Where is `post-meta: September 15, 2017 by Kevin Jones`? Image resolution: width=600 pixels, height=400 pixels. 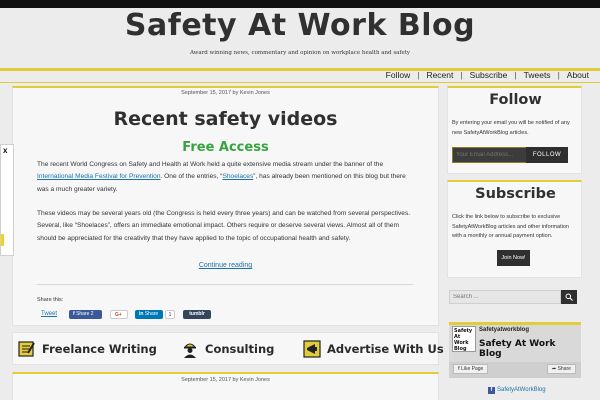 post-meta: September 15, 2017 by Kevin Jones is located at coordinates (225, 93).